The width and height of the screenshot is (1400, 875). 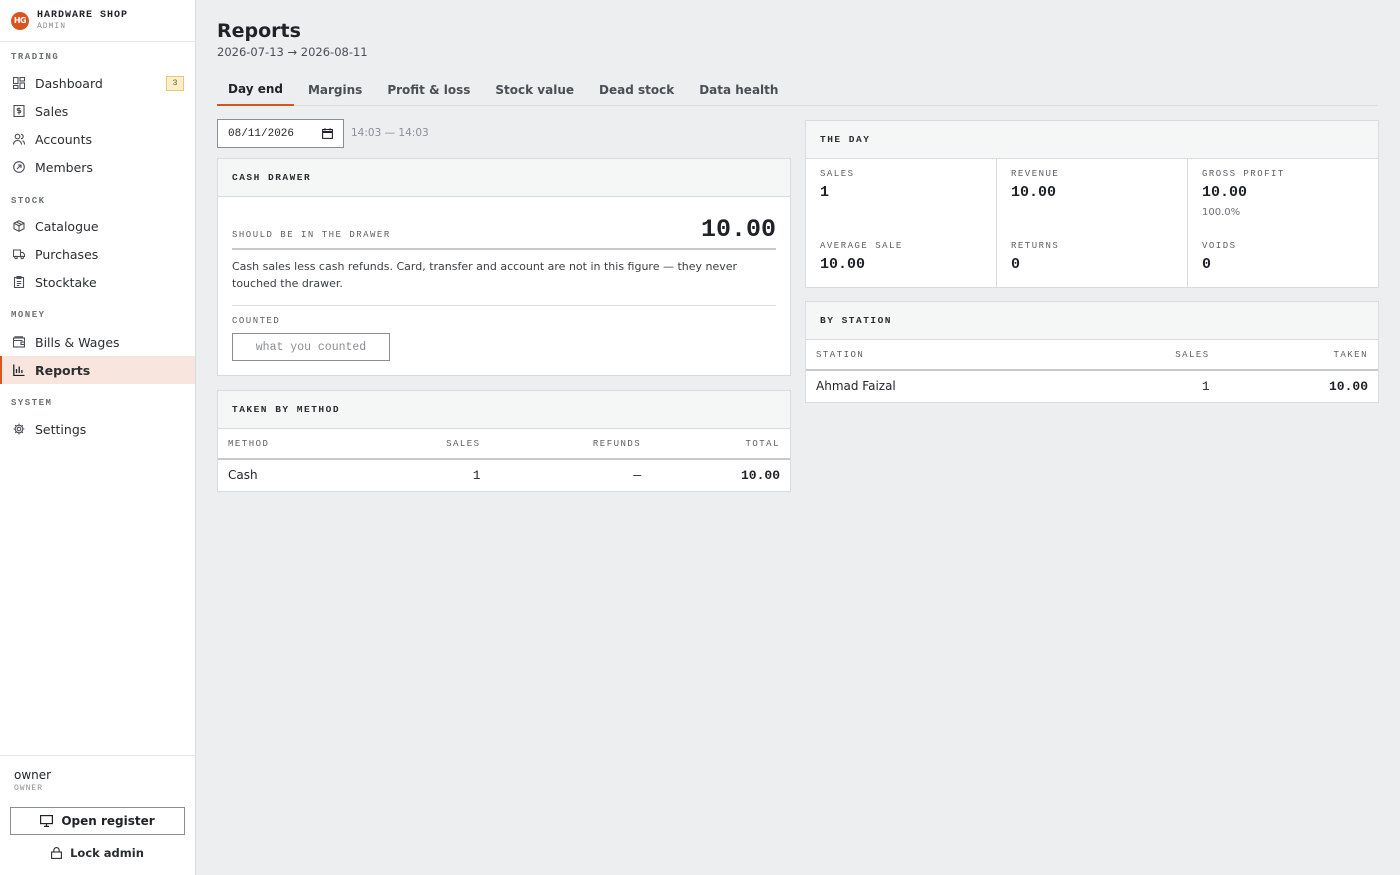 What do you see at coordinates (61, 429) in the screenshot?
I see `sidebar-item-label: Settings` at bounding box center [61, 429].